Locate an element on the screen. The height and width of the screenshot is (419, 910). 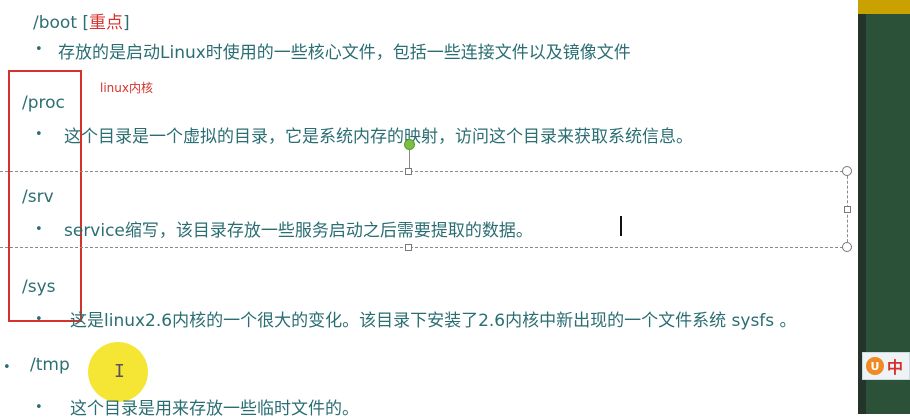
dir-heading-tmp: /tmp is located at coordinates (50, 365).